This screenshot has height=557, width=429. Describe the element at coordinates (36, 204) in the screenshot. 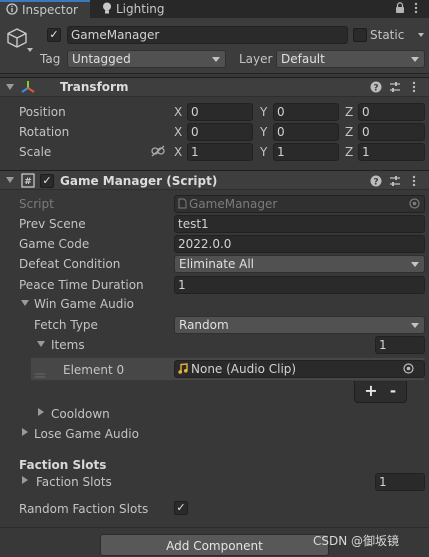

I see `script-label: Script` at that location.